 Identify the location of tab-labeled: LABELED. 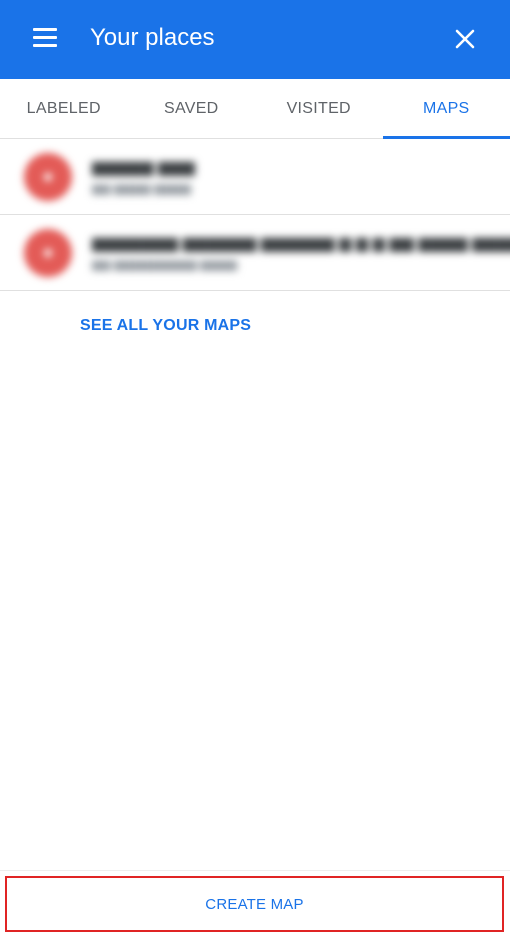
(64, 108).